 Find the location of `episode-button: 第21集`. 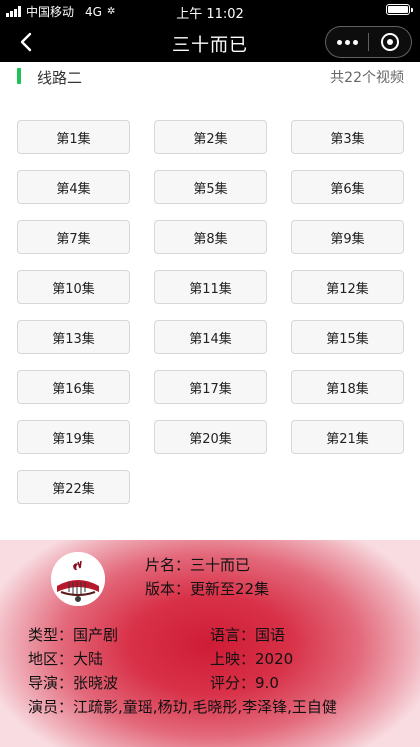

episode-button: 第21集 is located at coordinates (347, 437).